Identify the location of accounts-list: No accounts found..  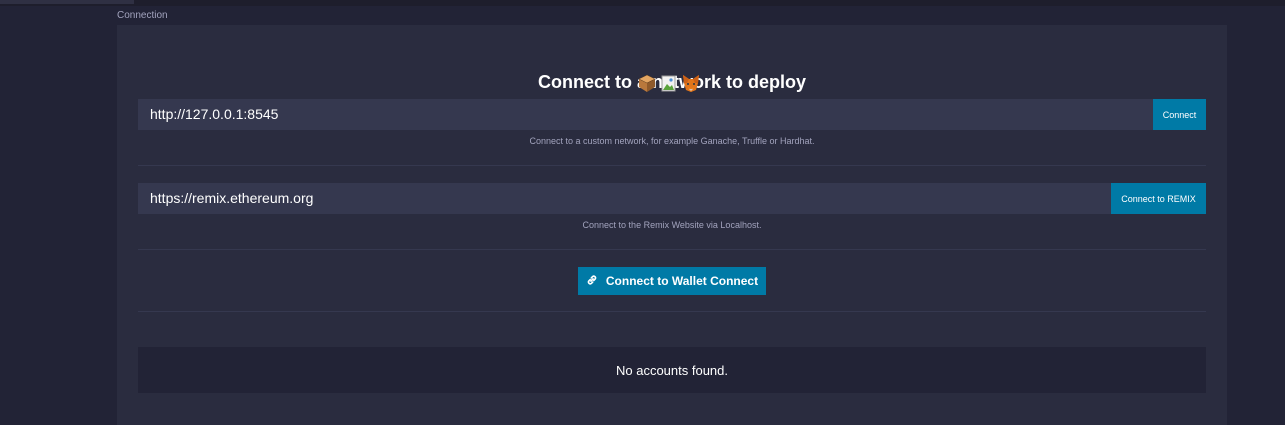
(672, 370).